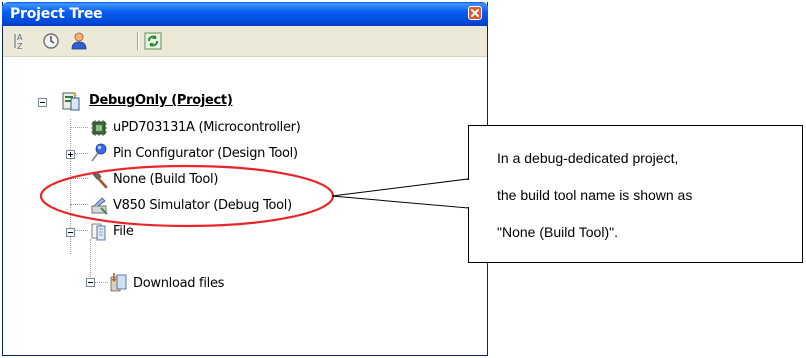 The height and width of the screenshot is (358, 806). I want to click on annotation-overlay, so click(254, 196).